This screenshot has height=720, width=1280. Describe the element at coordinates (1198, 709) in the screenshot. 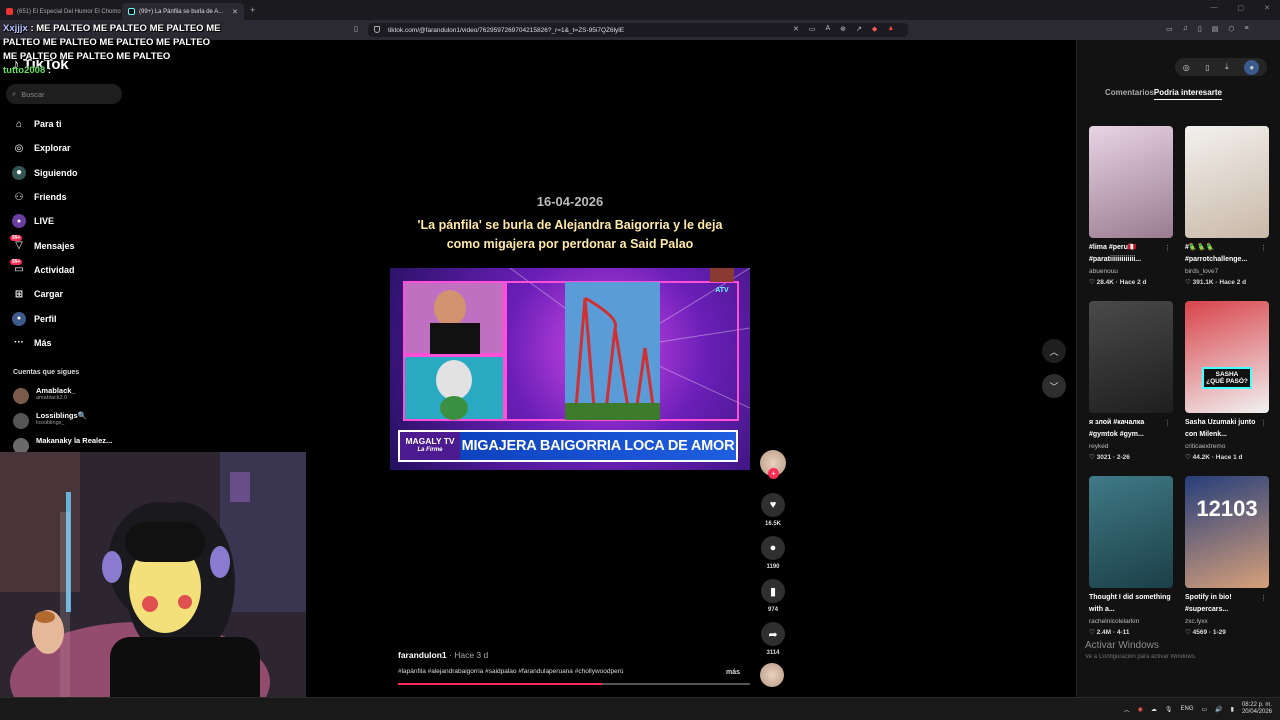

I see `system-tray: ︿ ◉ ☁ 🎙 ENG ▭ 🔊 ▮ 08:22 p. m. 20/04/2026` at that location.